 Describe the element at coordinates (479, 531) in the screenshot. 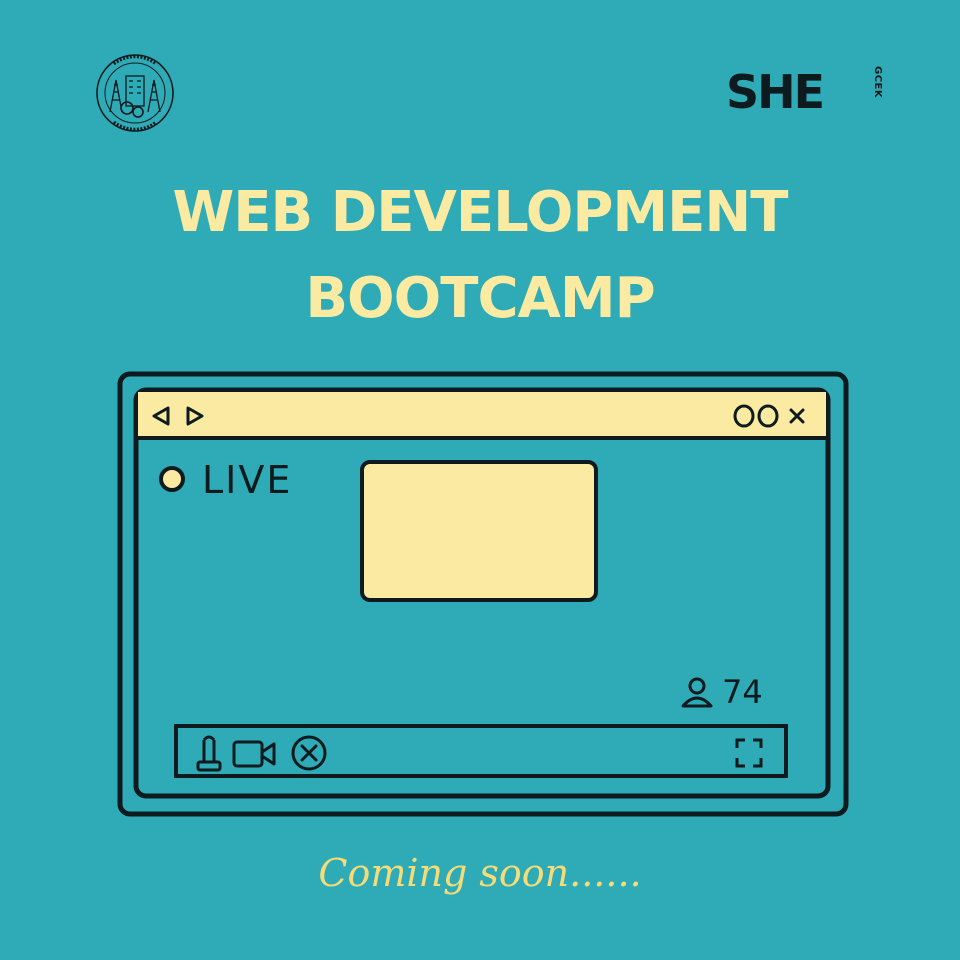

I see `video-panel` at that location.